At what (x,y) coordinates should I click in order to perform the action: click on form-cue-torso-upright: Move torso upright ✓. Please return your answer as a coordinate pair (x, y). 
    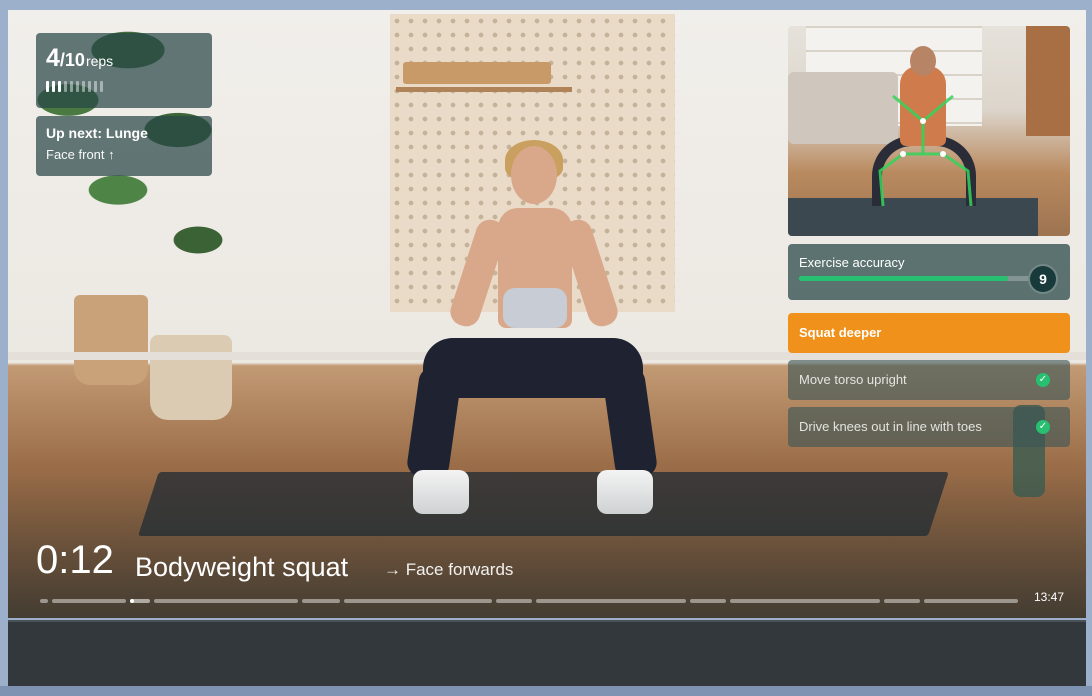
    Looking at the image, I should click on (929, 380).